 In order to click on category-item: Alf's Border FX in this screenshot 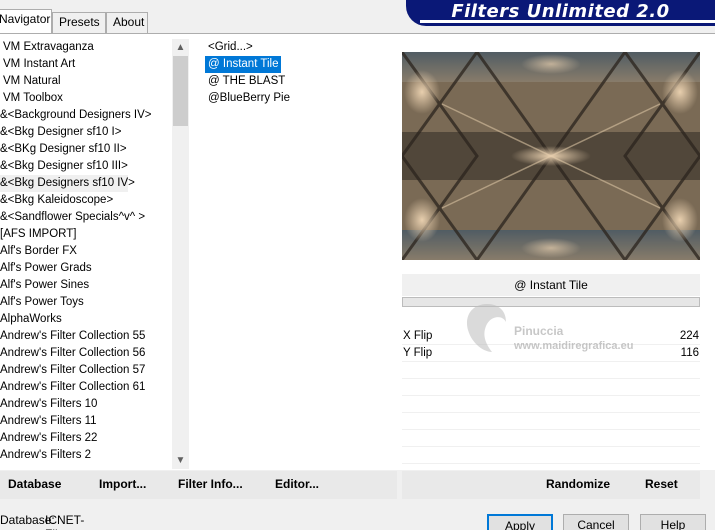, I will do `click(86, 251)`.